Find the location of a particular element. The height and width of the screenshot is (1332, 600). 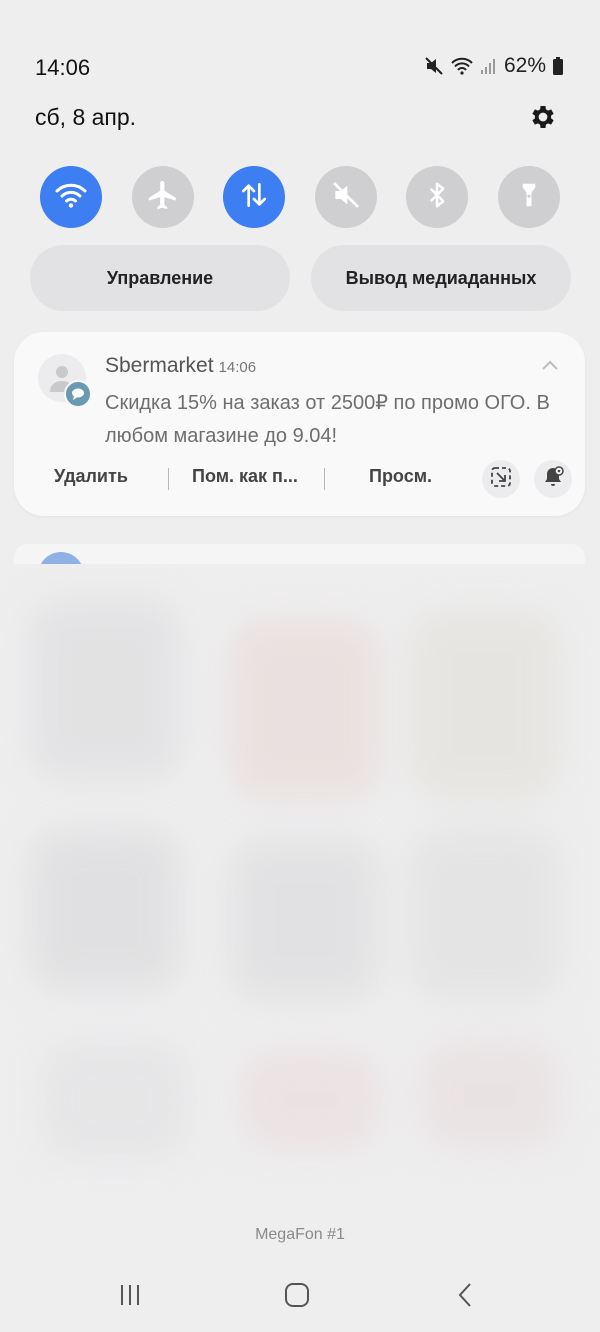

home-button is located at coordinates (297, 1297).